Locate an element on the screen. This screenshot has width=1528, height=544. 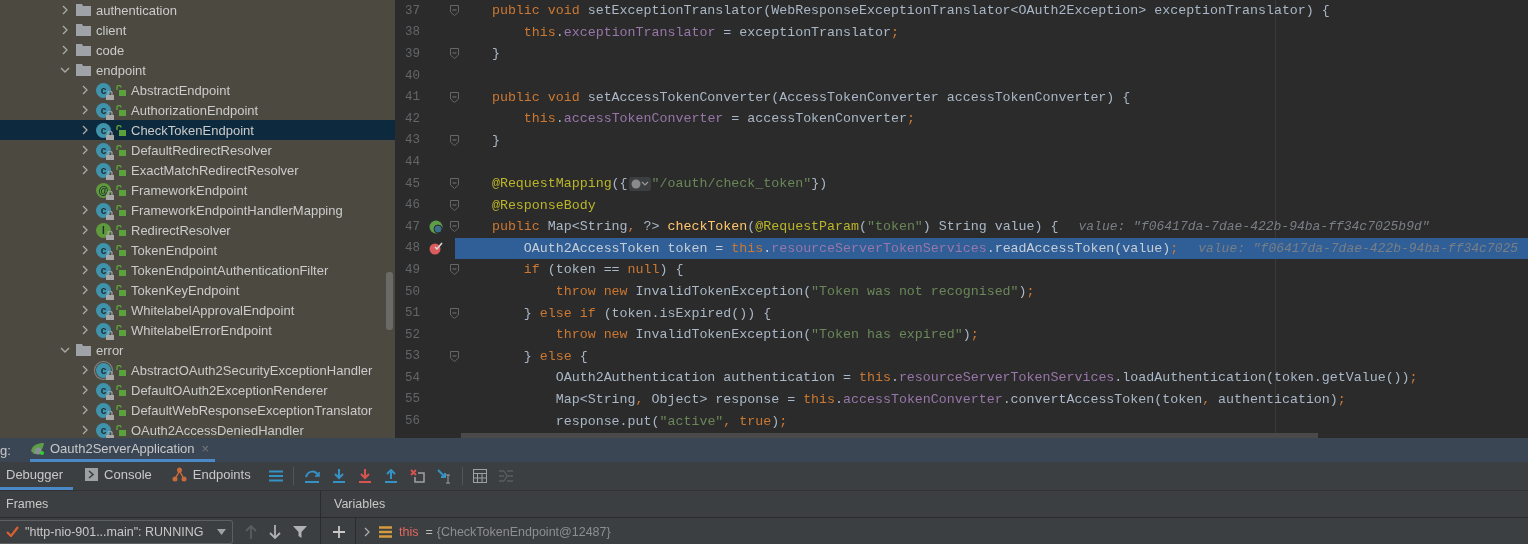
tree-item: c AbstractOAuth2SecurityExceptionHandler is located at coordinates (197, 370).